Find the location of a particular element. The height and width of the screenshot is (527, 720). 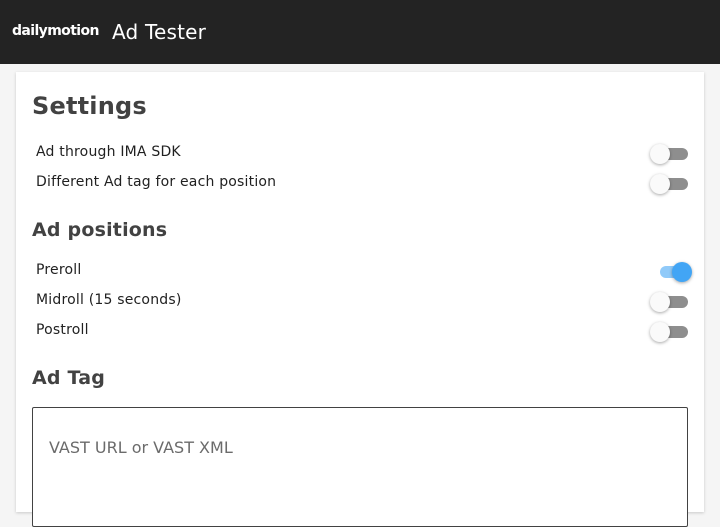

ad-positions-heading: Ad positions is located at coordinates (100, 230).